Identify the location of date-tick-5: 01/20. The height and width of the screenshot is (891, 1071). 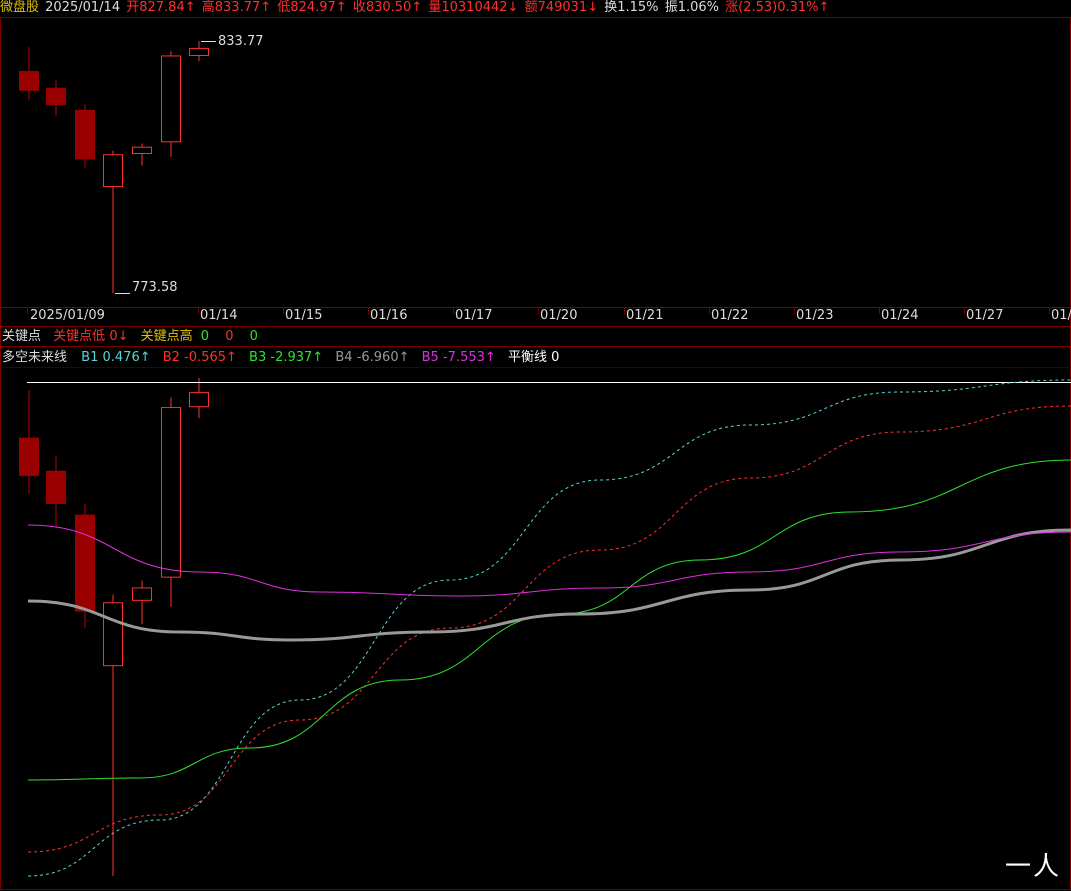
(559, 315).